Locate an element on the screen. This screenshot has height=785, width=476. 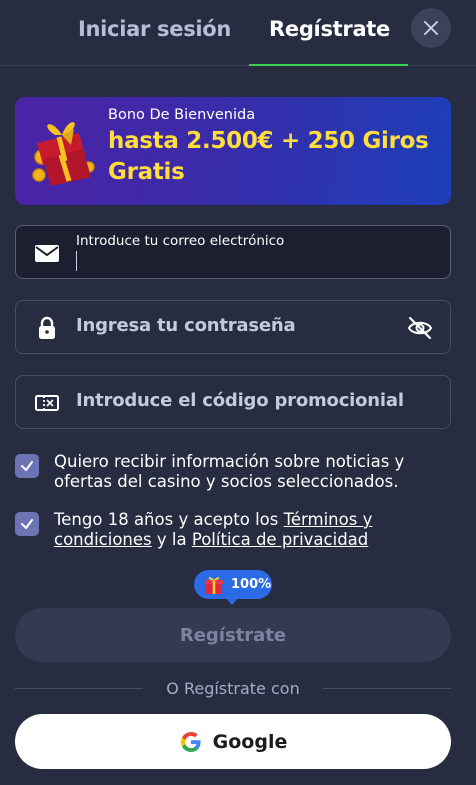
password-field: Ingresa tu contraseña is located at coordinates (233, 327).